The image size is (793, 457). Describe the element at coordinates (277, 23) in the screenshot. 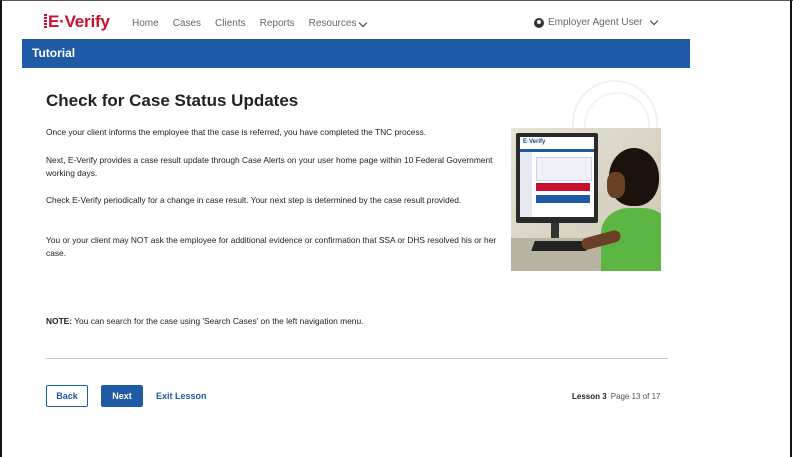

I see `nav-reports: Reports` at that location.